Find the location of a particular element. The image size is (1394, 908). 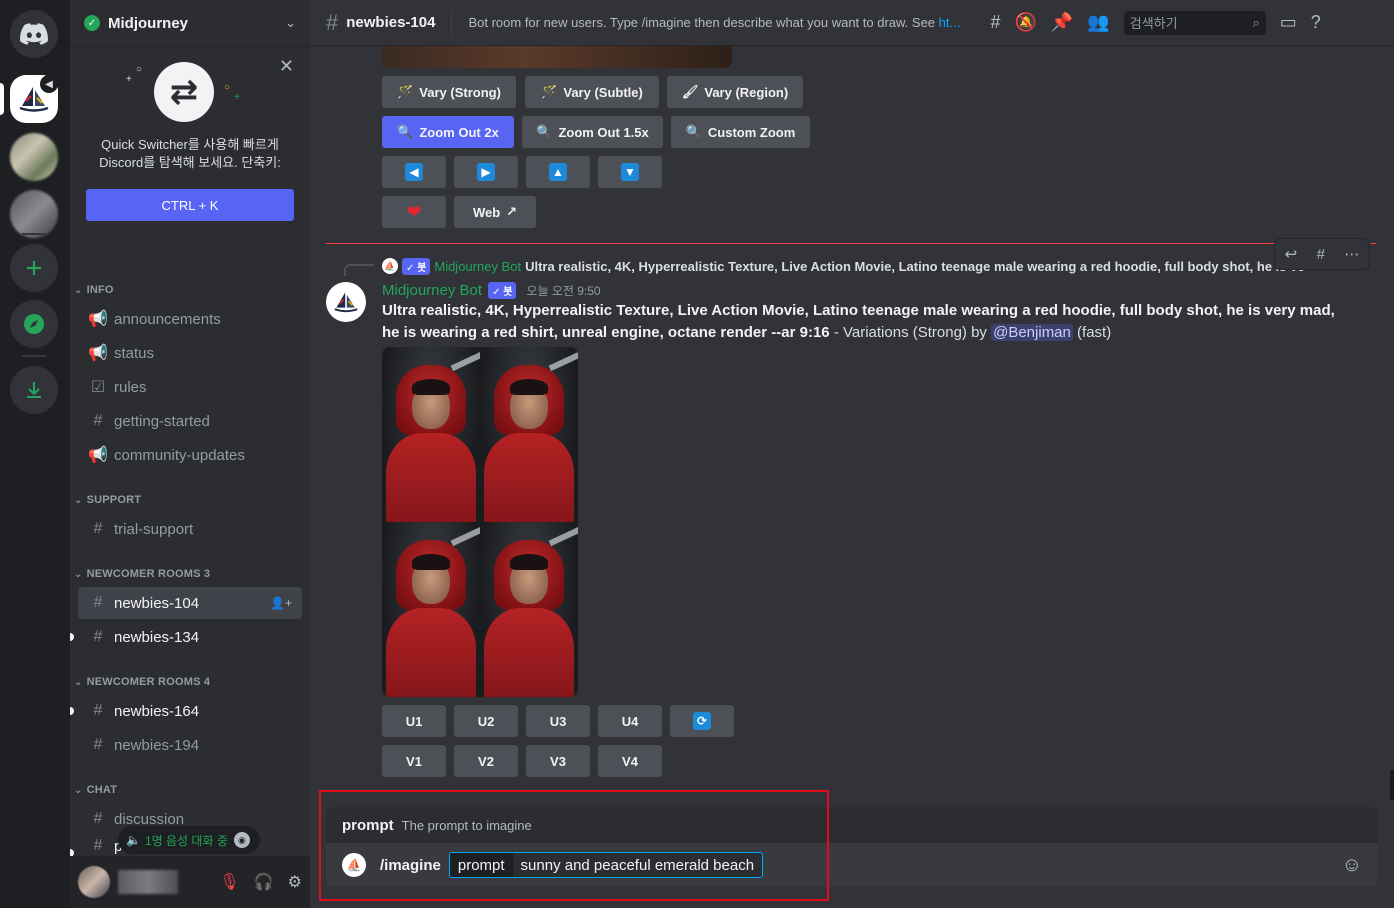

category-chat: CHAT is located at coordinates (95, 790).